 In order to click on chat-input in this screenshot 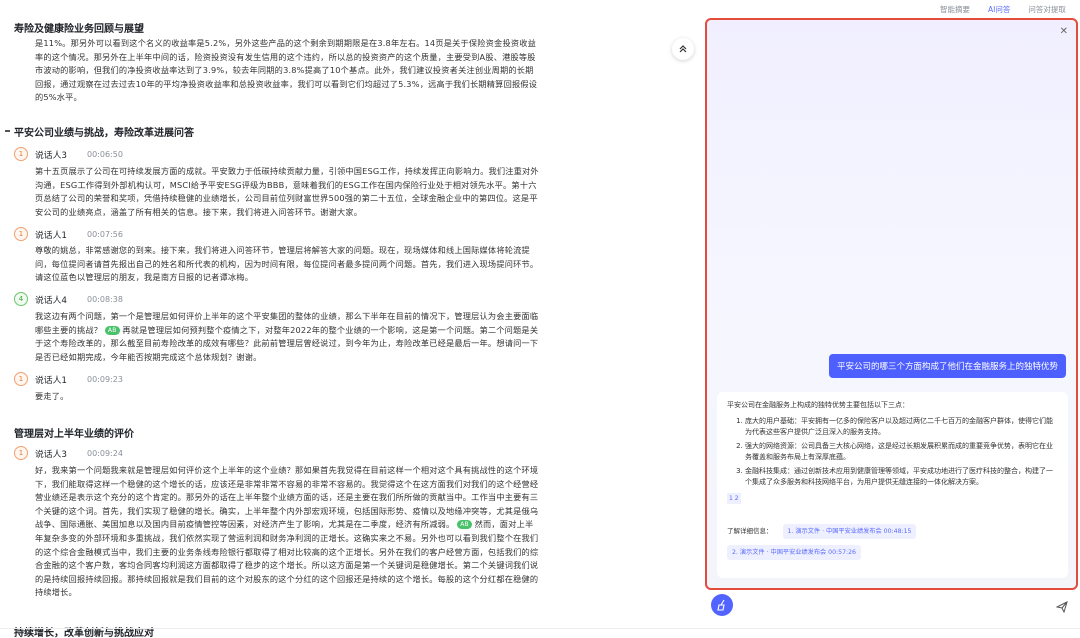, I will do `click(905, 606)`.